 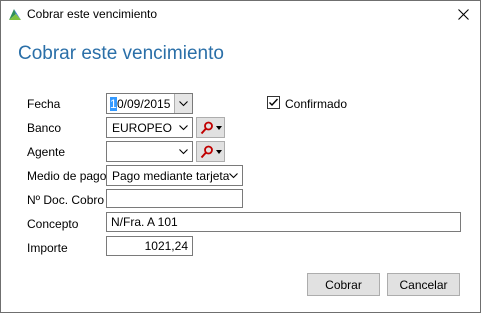 What do you see at coordinates (144, 104) in the screenshot?
I see `fecha-value-rest: 0/09/2015` at bounding box center [144, 104].